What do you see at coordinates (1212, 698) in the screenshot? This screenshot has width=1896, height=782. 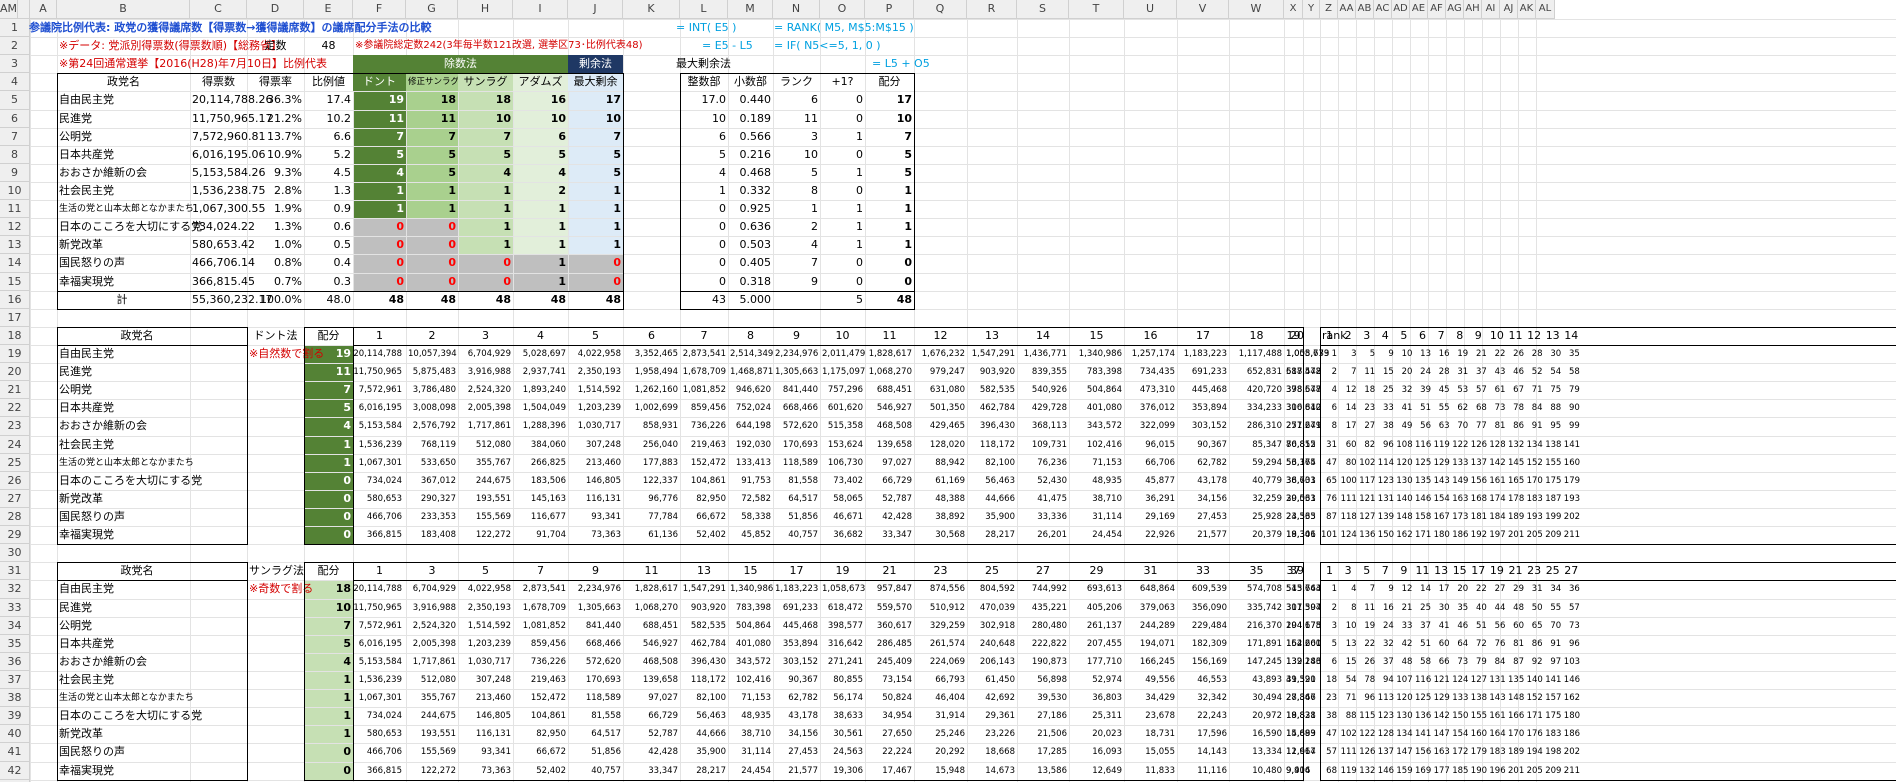 I see `quotient-value: 32,342` at bounding box center [1212, 698].